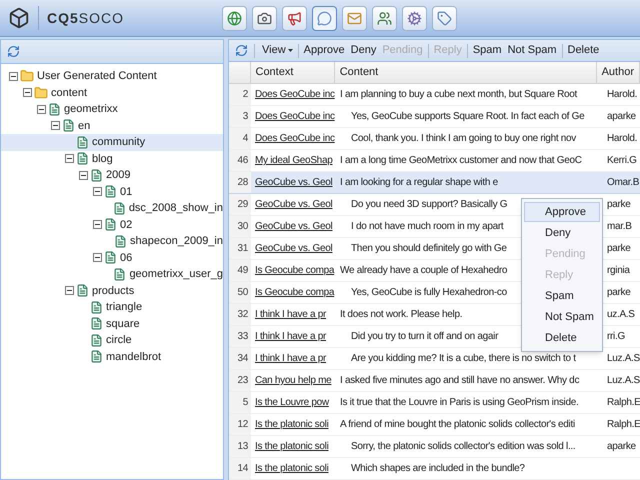 Image resolution: width=640 pixels, height=480 pixels. What do you see at coordinates (622, 139) in the screenshot?
I see `author-text: Harold.` at bounding box center [622, 139].